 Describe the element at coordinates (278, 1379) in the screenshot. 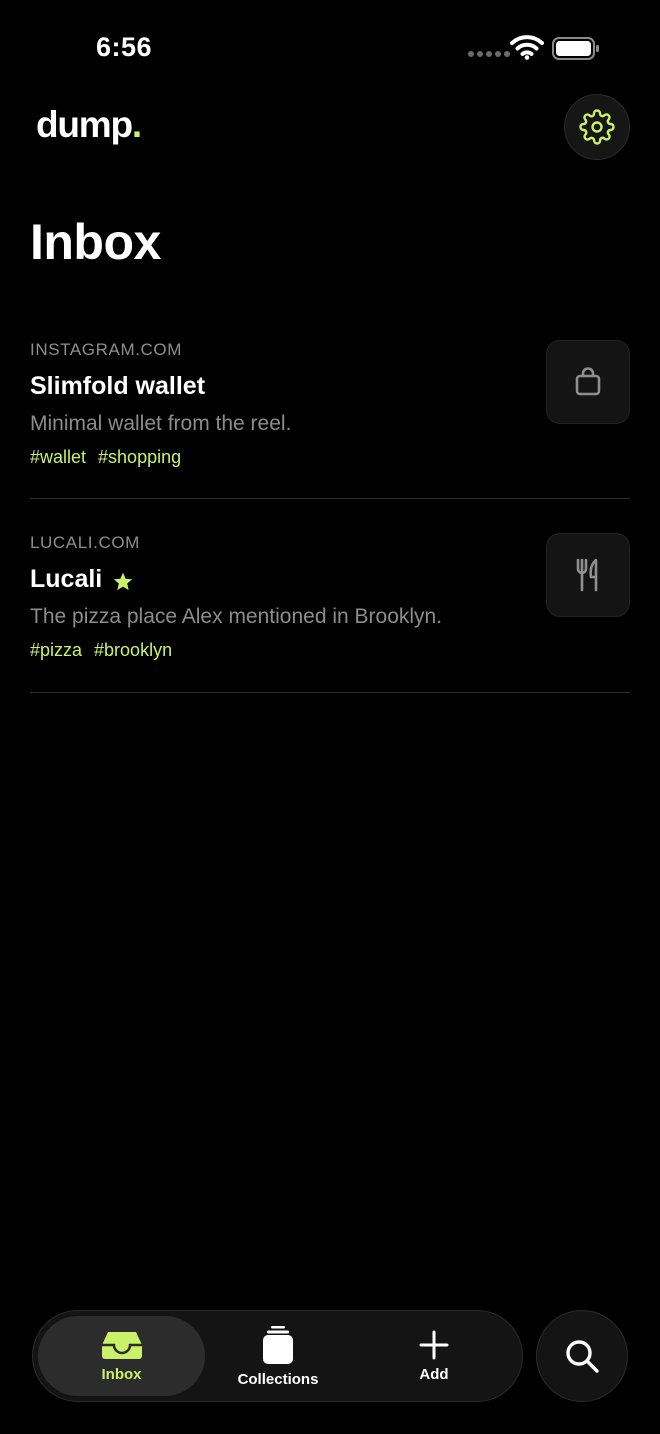

I see `tab-label: Collections` at that location.